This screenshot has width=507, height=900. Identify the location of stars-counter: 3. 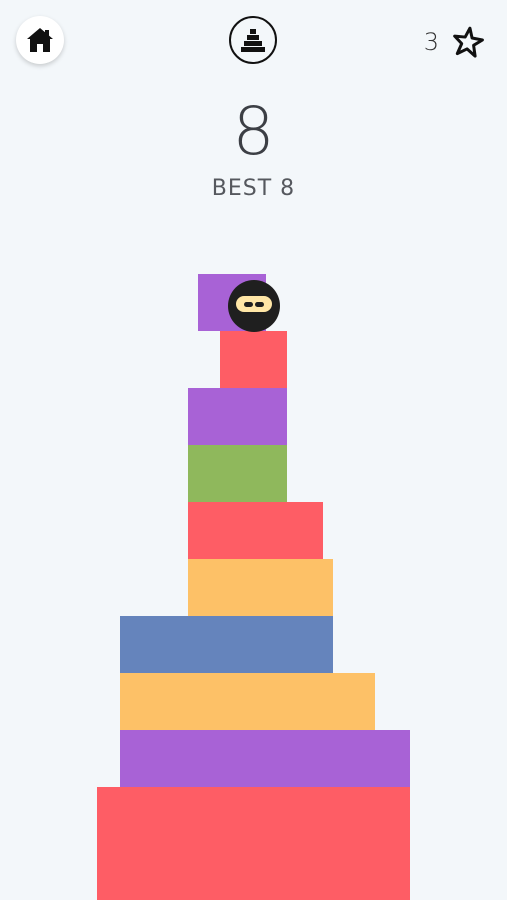
(454, 42).